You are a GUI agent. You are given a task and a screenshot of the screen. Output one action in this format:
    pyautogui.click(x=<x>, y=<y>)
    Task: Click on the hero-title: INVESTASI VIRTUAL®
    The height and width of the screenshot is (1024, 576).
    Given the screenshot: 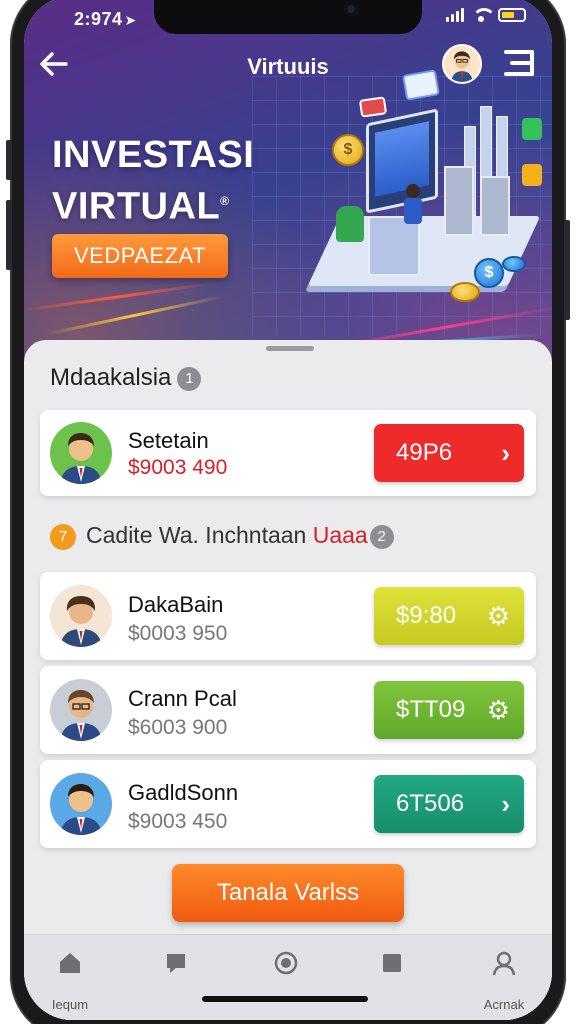 What is the action you would take?
    pyautogui.click(x=153, y=181)
    